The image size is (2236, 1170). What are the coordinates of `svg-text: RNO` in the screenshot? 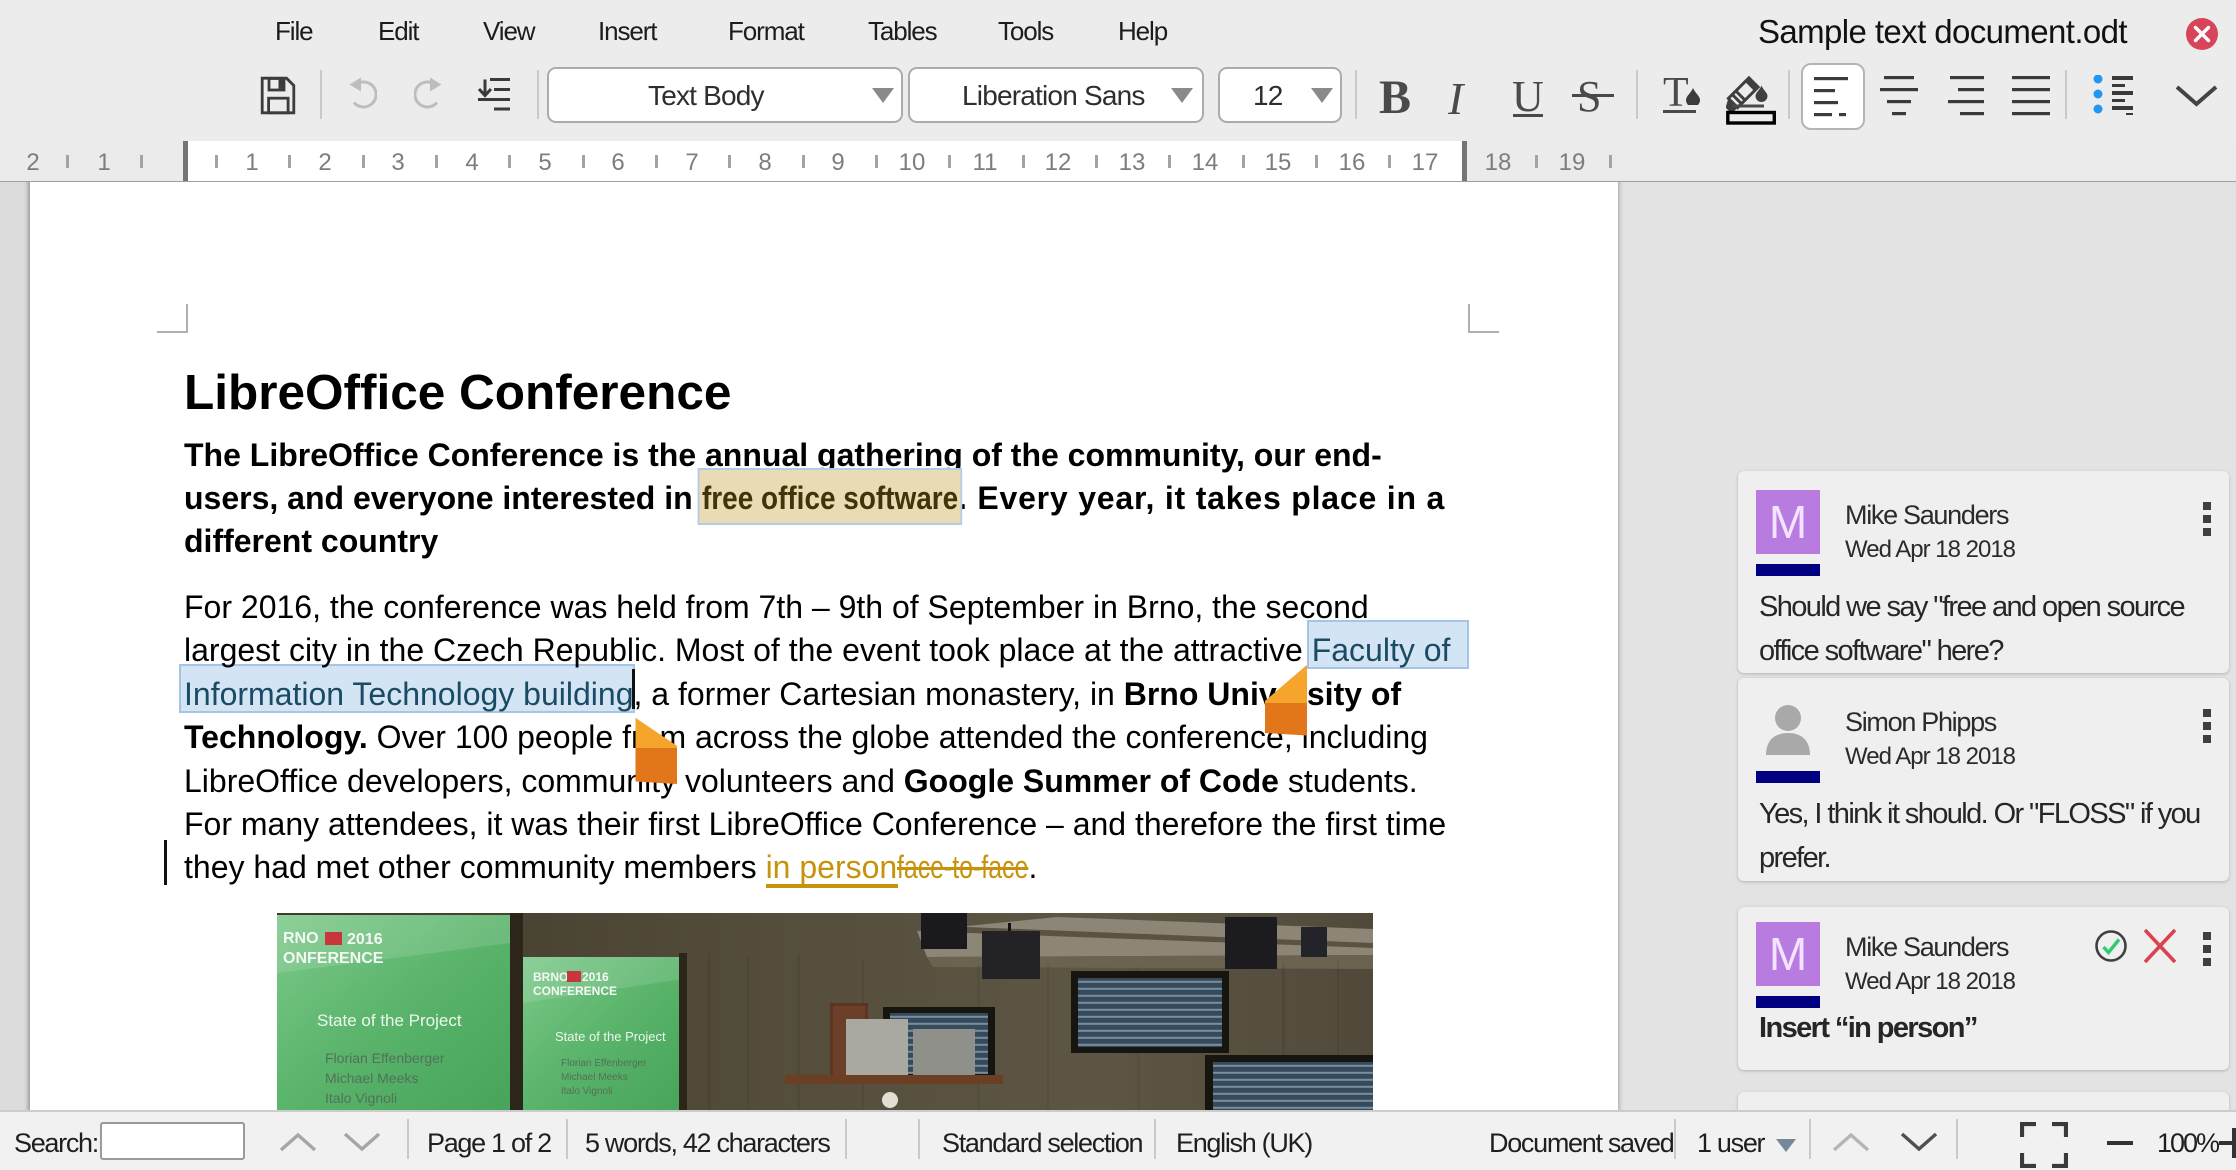 It's located at (301, 938).